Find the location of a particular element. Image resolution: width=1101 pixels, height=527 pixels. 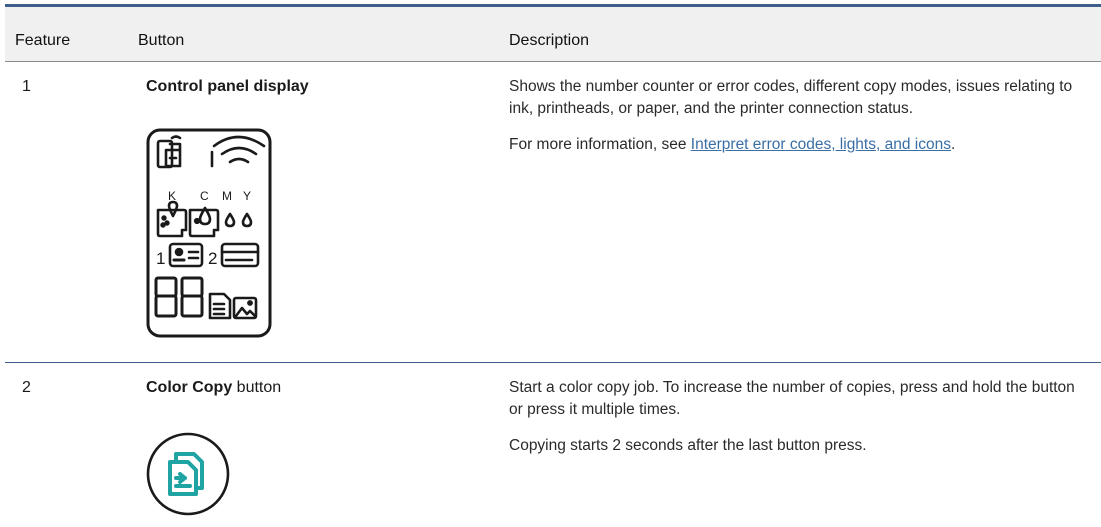

row1-button-bold: Control panel display is located at coordinates (227, 86).